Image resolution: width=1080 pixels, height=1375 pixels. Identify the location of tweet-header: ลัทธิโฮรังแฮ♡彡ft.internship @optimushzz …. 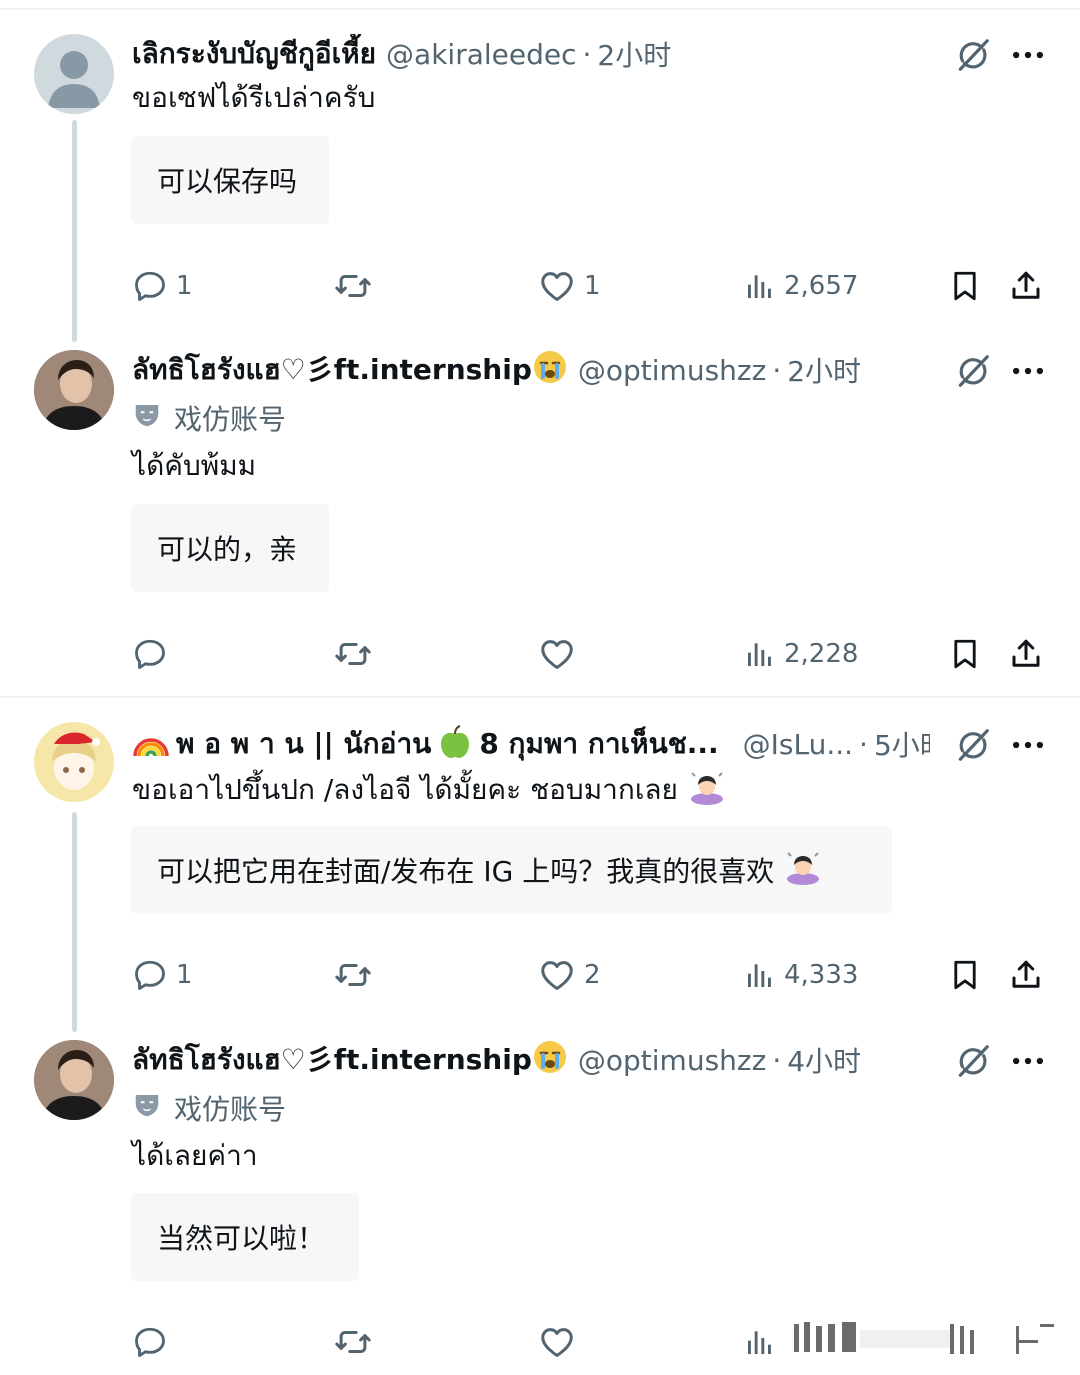
(536, 370).